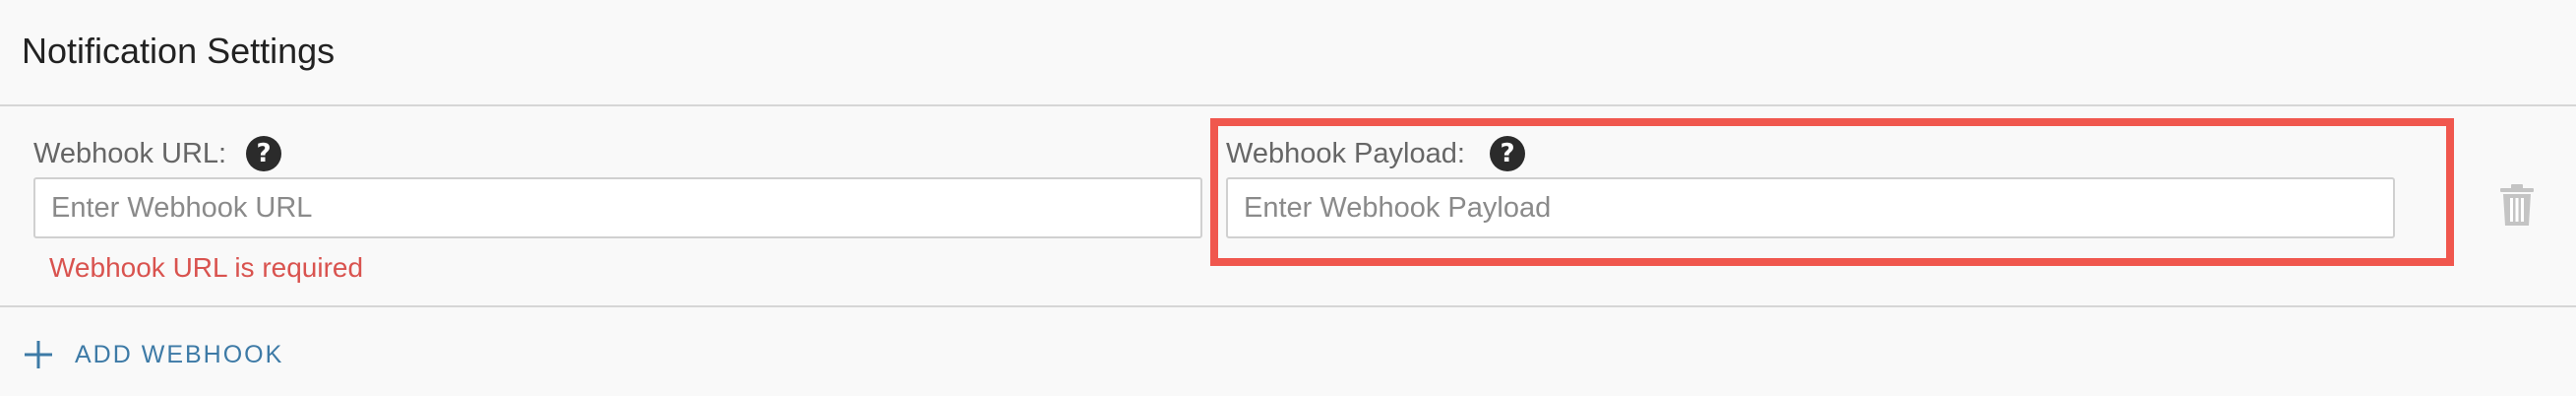 Image resolution: width=2576 pixels, height=396 pixels. Describe the element at coordinates (1507, 153) in the screenshot. I see `webhook-payload-help-icon: ?` at that location.